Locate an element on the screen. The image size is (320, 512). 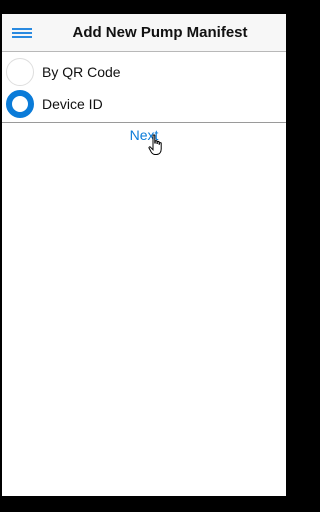
header-bar: Add New Pump Manifest is located at coordinates (144, 33).